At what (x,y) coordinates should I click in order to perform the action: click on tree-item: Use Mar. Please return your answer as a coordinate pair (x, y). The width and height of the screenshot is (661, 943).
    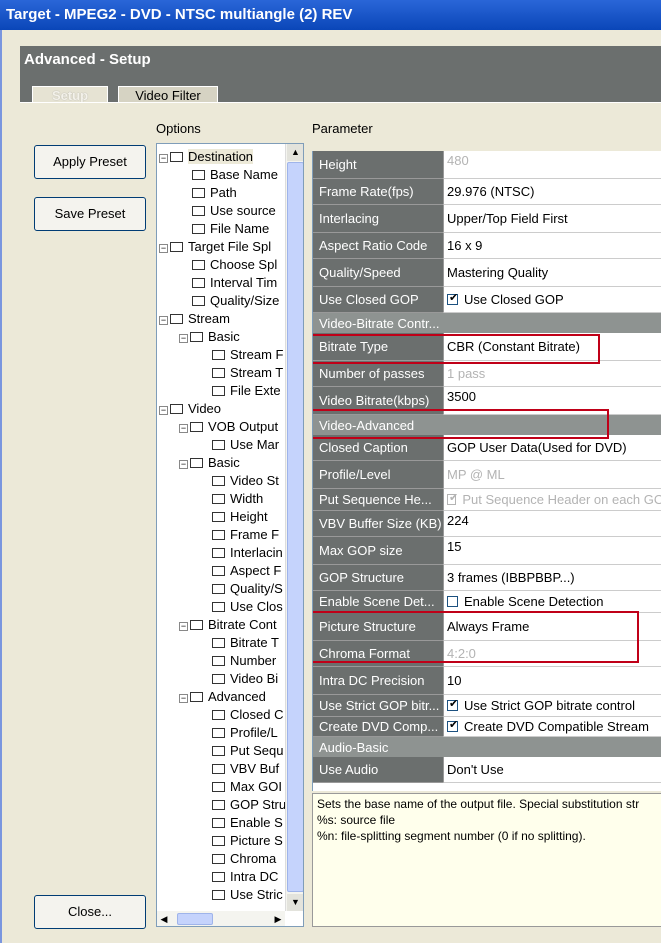
    Looking at the image, I should click on (239, 445).